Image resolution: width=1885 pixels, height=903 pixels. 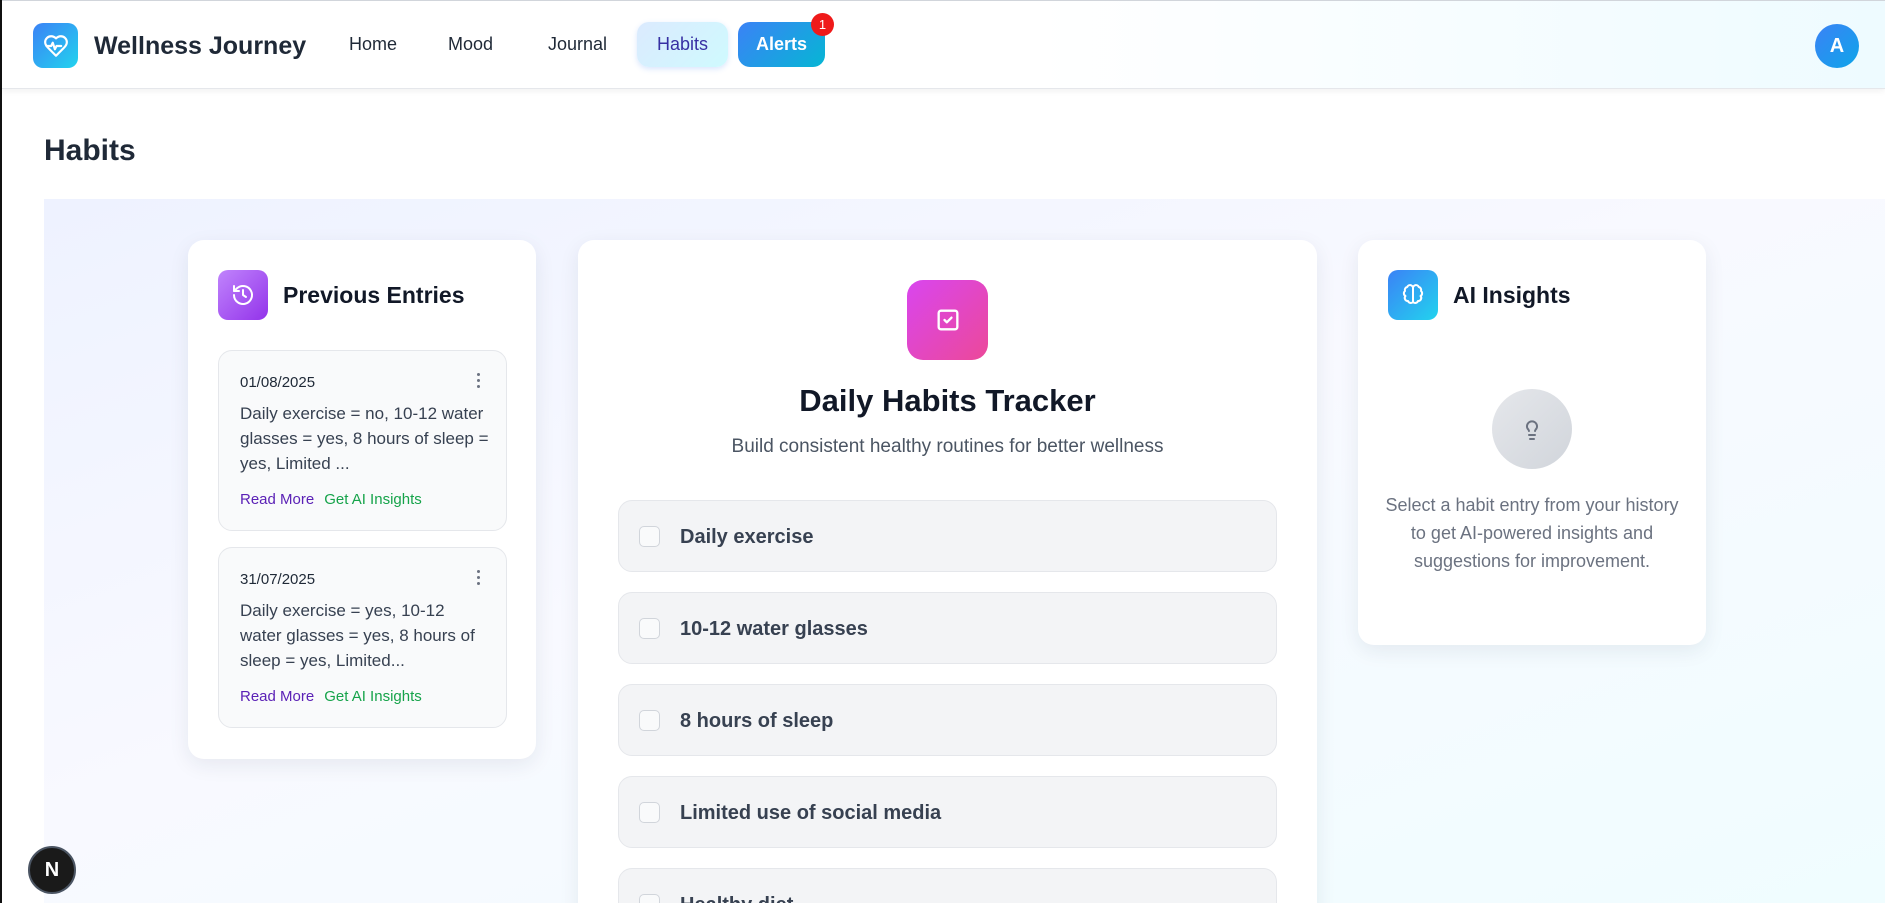 What do you see at coordinates (1837, 46) in the screenshot?
I see `user-avatar: A` at bounding box center [1837, 46].